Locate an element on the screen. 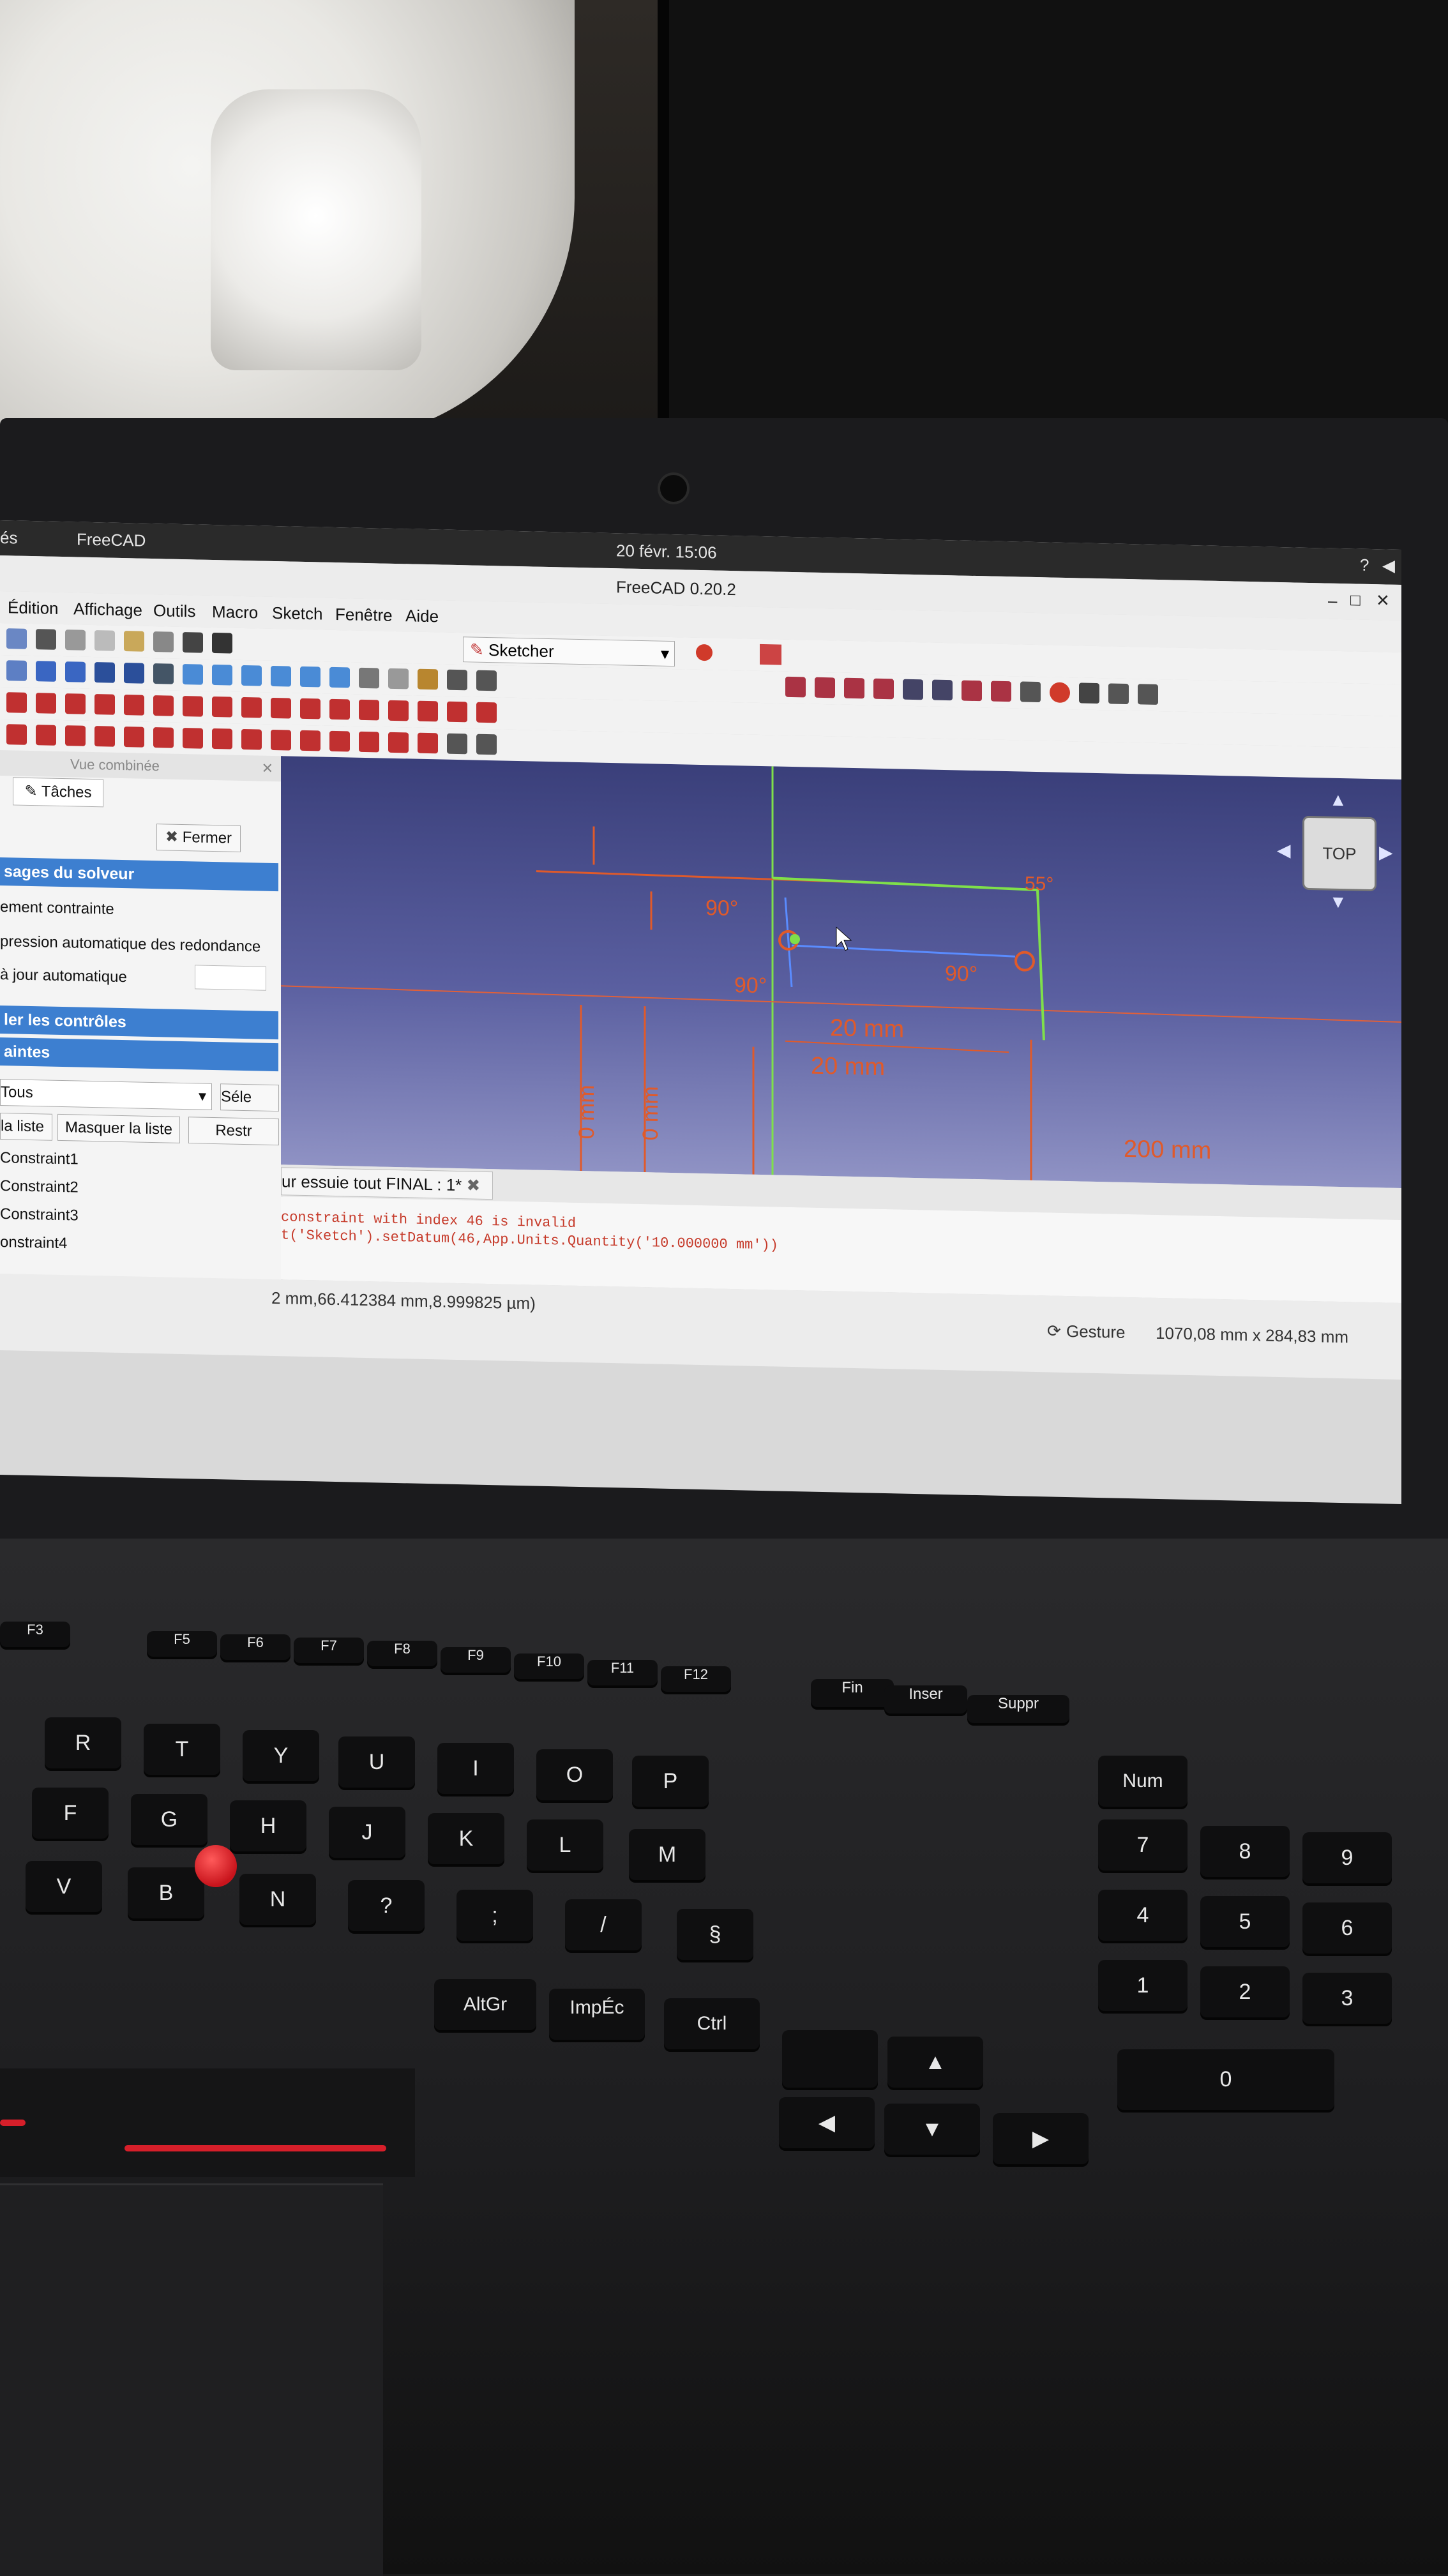 The image size is (1448, 2576). hide-list-button: Masquer la liste is located at coordinates (118, 1128).